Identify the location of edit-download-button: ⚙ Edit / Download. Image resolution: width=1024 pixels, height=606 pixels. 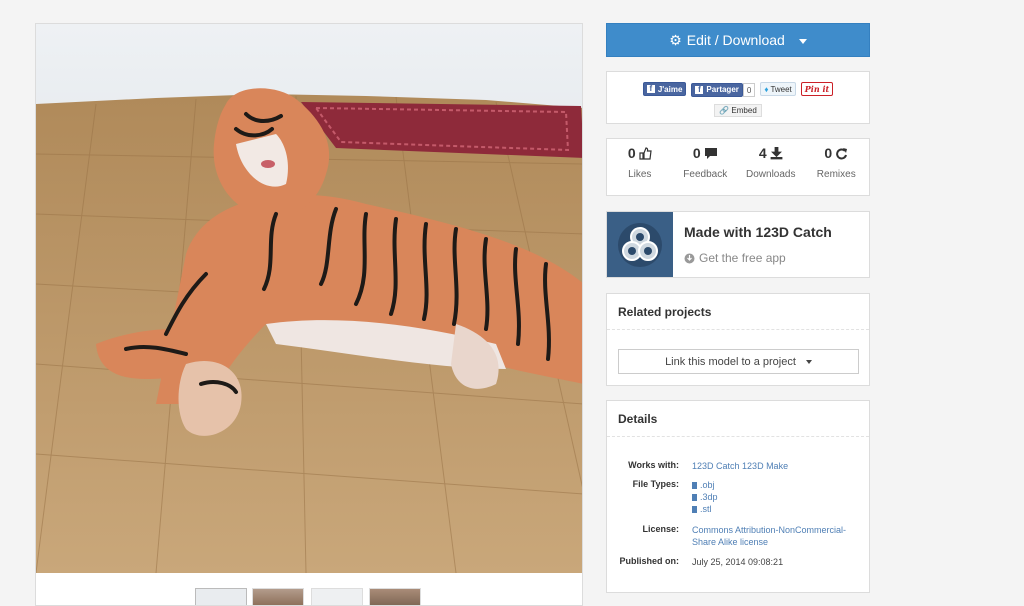
(738, 40).